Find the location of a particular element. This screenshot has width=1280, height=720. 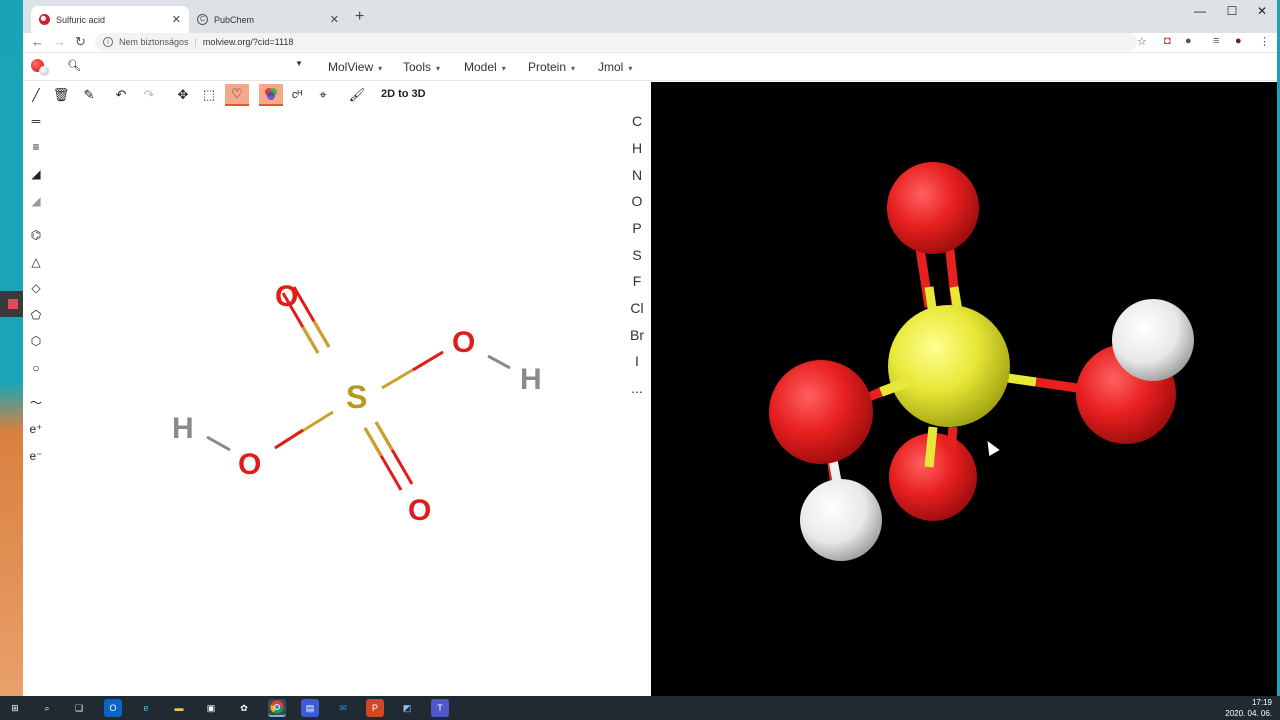

outlook-icon: O is located at coordinates (113, 708).